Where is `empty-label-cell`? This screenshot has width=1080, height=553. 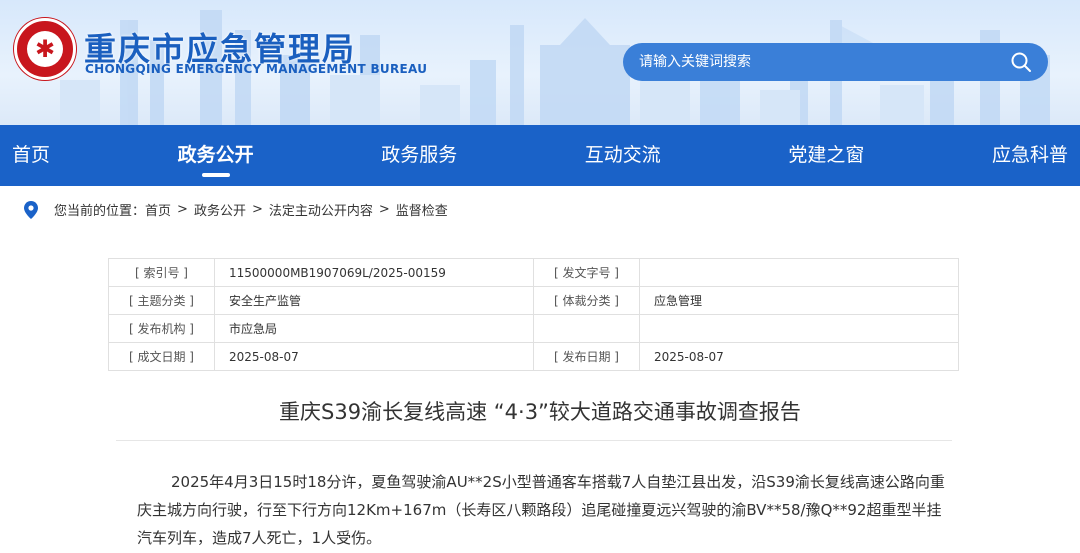 empty-label-cell is located at coordinates (586, 328).